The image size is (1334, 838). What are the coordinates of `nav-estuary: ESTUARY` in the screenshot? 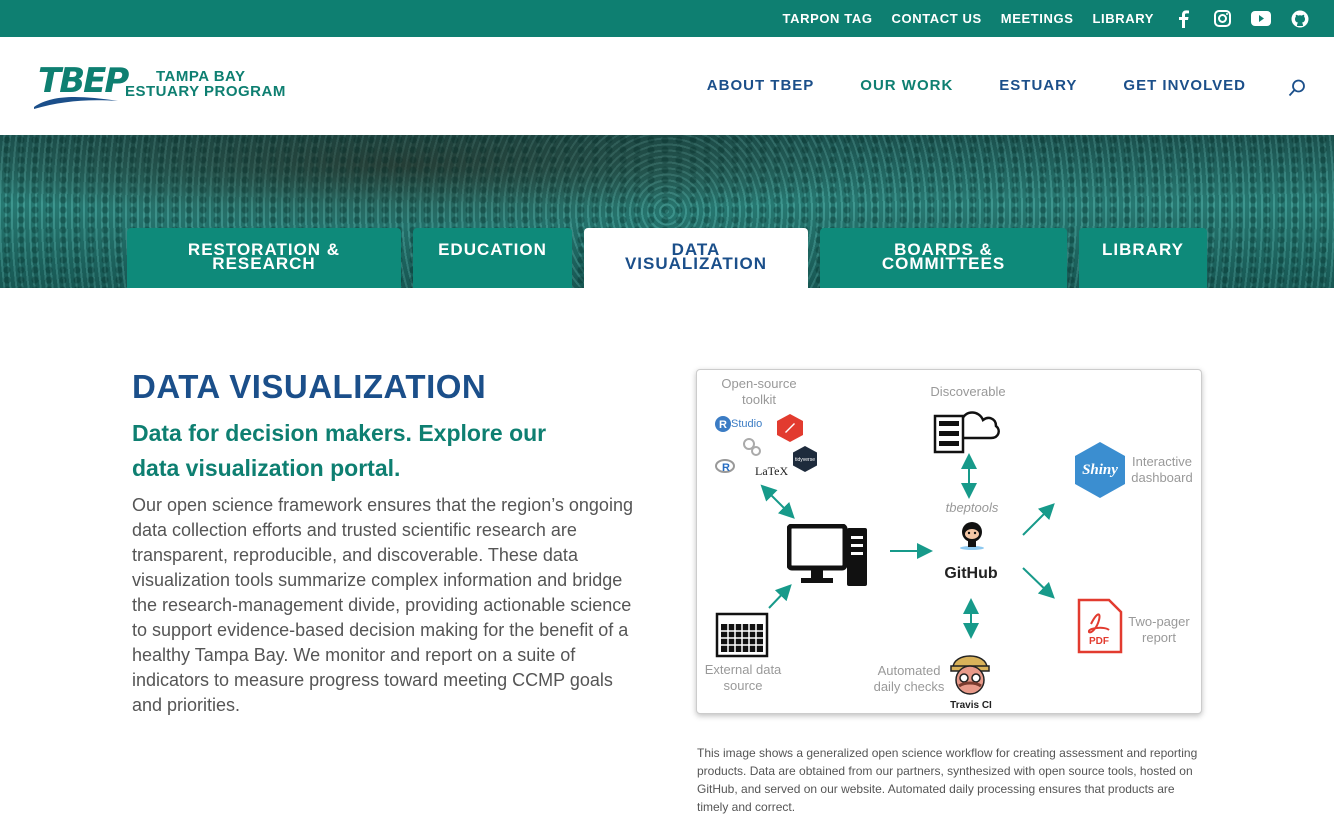 It's located at (1038, 85).